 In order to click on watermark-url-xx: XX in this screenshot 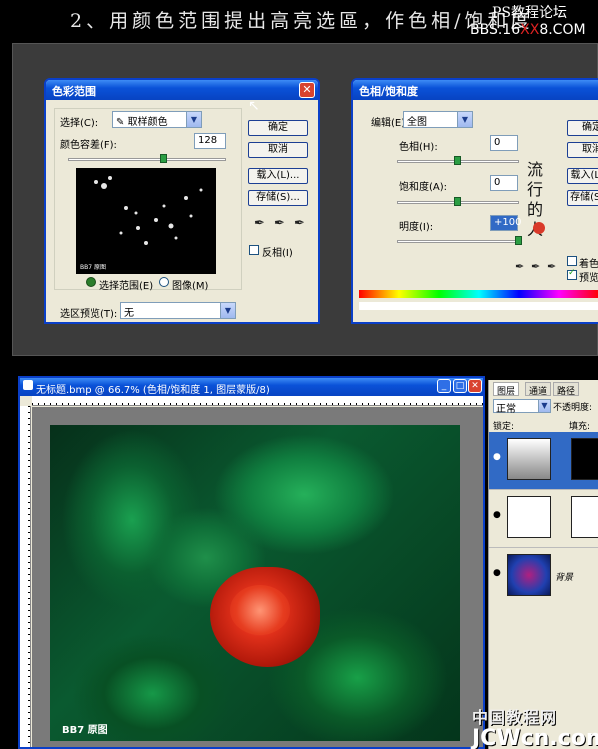, I will do `click(530, 30)`.